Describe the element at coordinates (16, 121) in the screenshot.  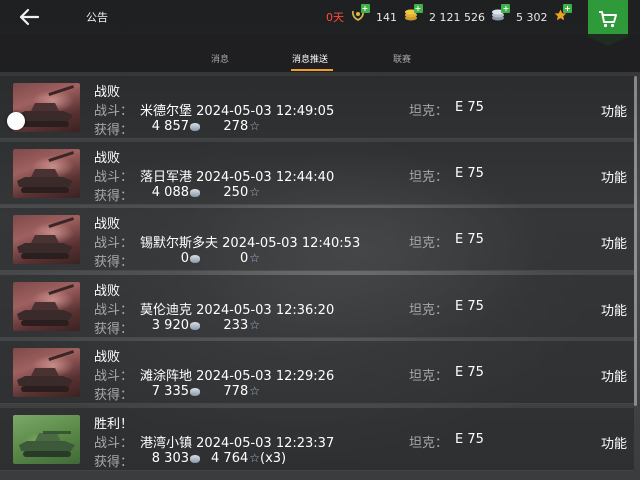
I see `touch-pointer-indicator` at that location.